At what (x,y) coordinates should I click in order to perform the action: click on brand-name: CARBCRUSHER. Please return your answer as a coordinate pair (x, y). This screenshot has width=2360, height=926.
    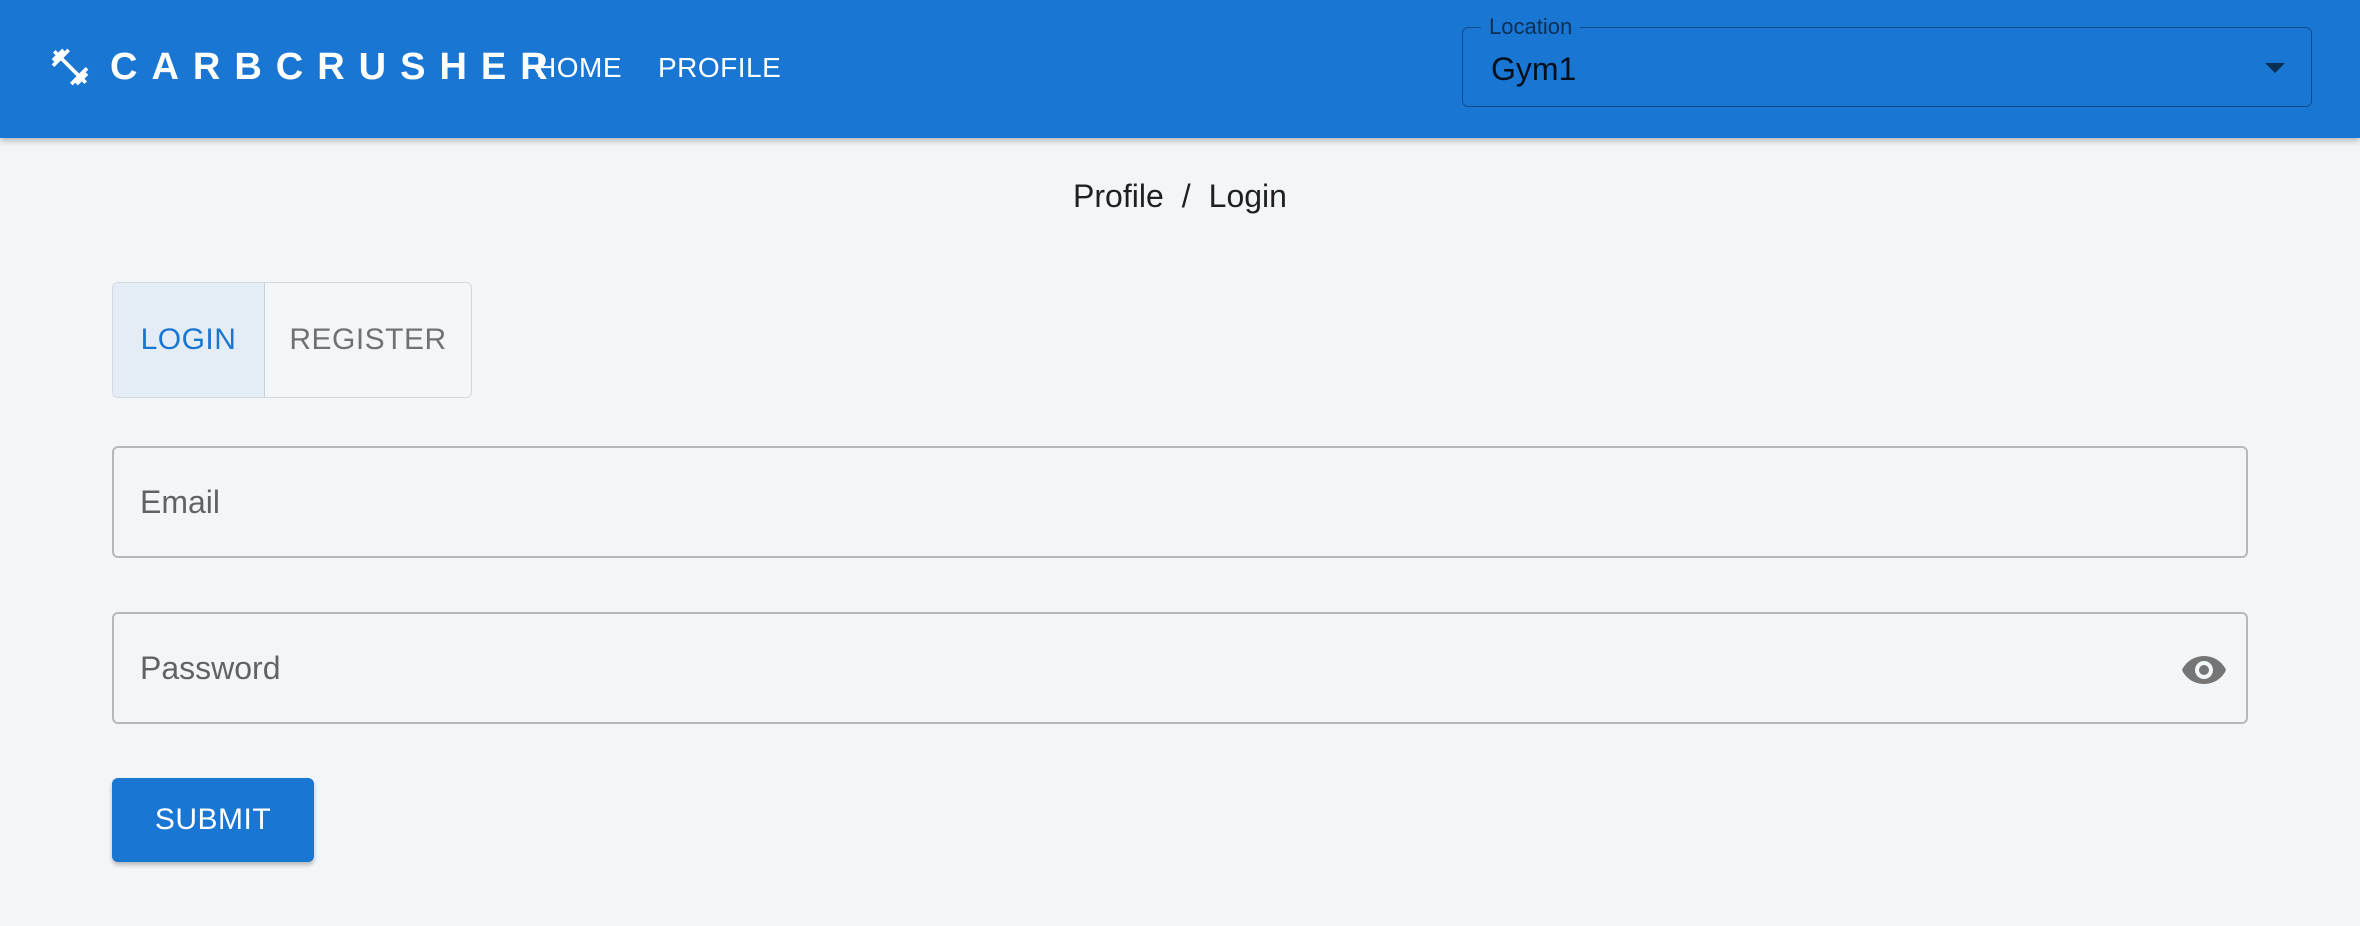
    Looking at the image, I should click on (336, 67).